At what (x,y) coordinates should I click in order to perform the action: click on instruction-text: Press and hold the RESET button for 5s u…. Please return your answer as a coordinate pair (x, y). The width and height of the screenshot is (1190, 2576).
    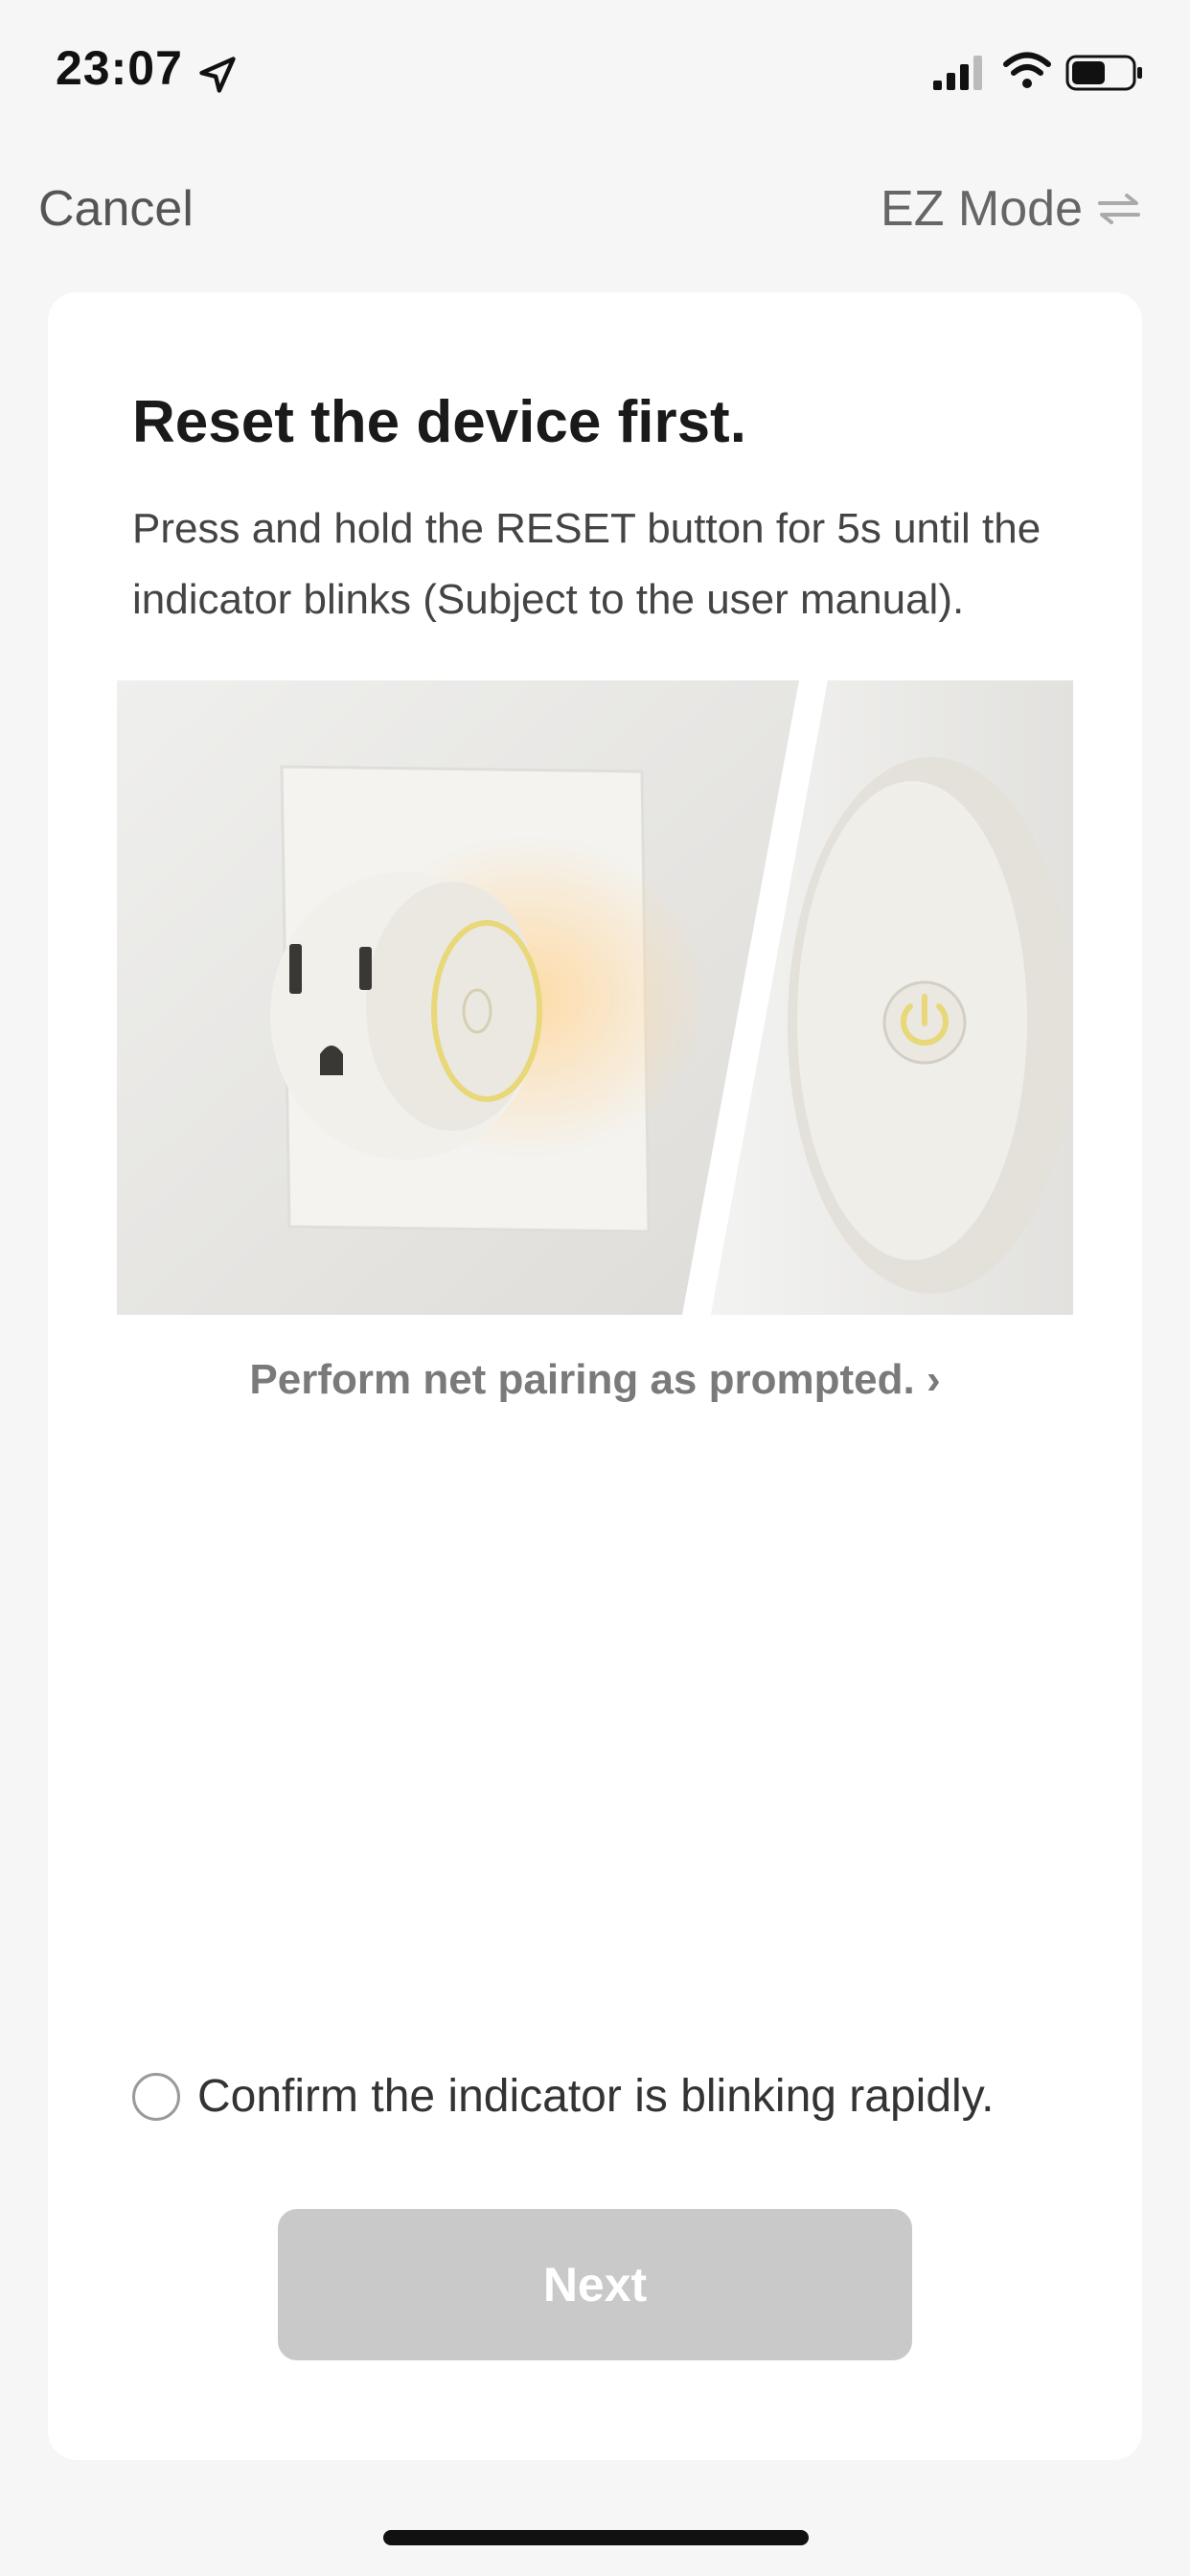
    Looking at the image, I should click on (587, 564).